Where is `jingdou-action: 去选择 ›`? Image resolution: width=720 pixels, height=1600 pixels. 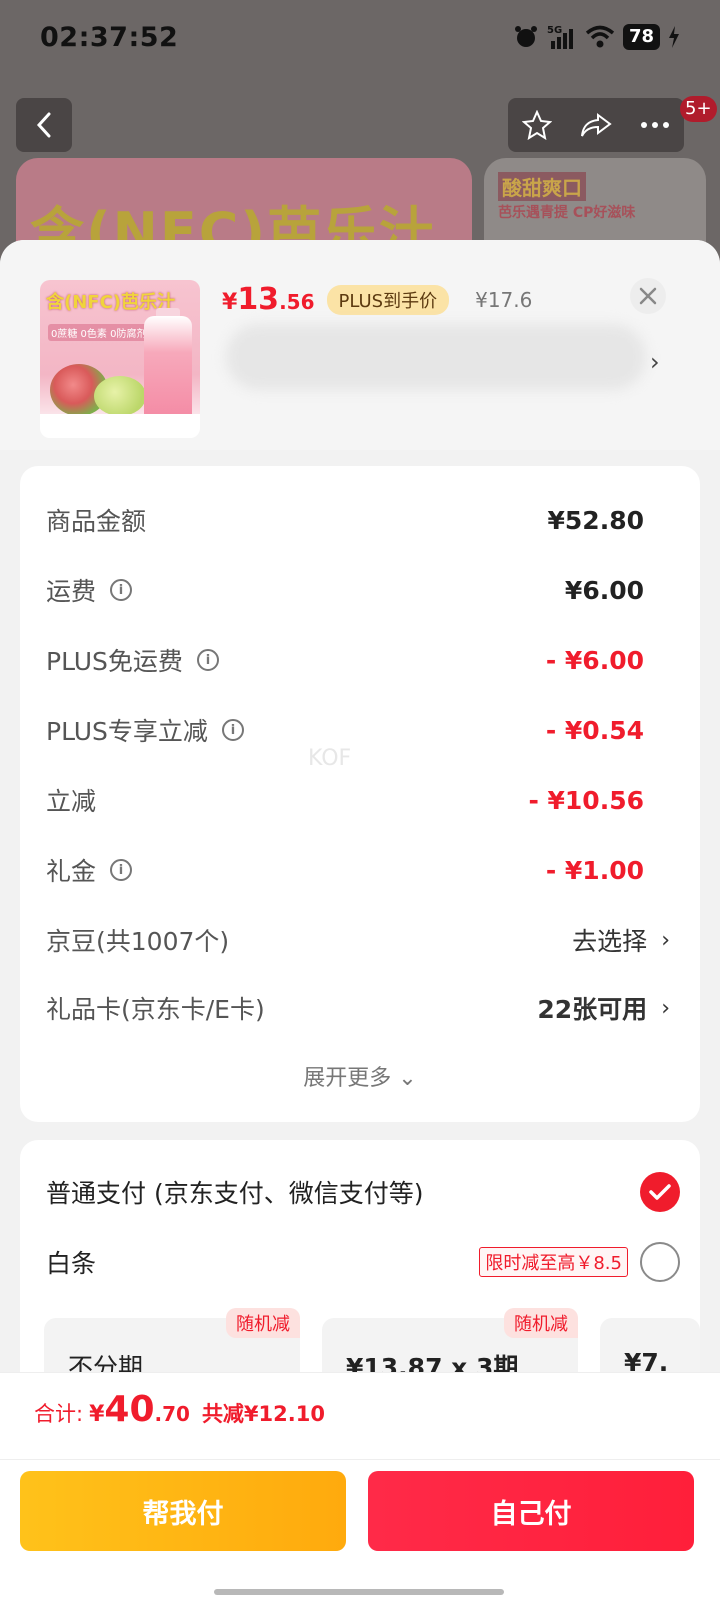
jingdou-action: 去选择 › is located at coordinates (621, 940).